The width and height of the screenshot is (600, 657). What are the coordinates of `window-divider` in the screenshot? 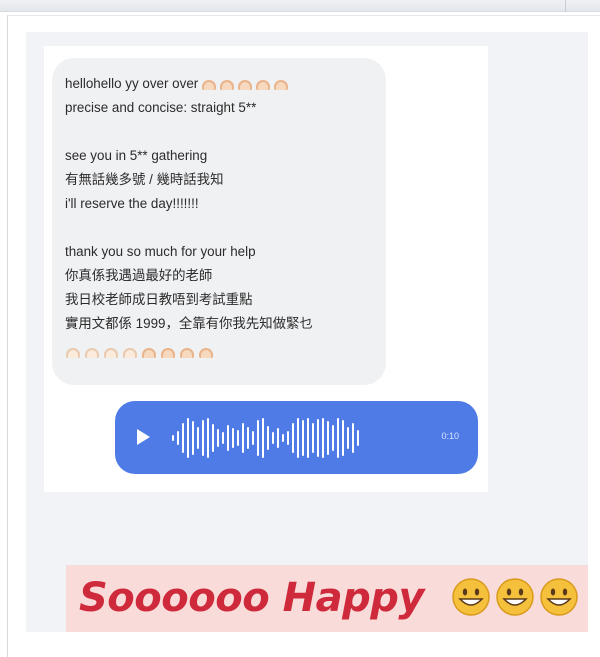 It's located at (565, 6).